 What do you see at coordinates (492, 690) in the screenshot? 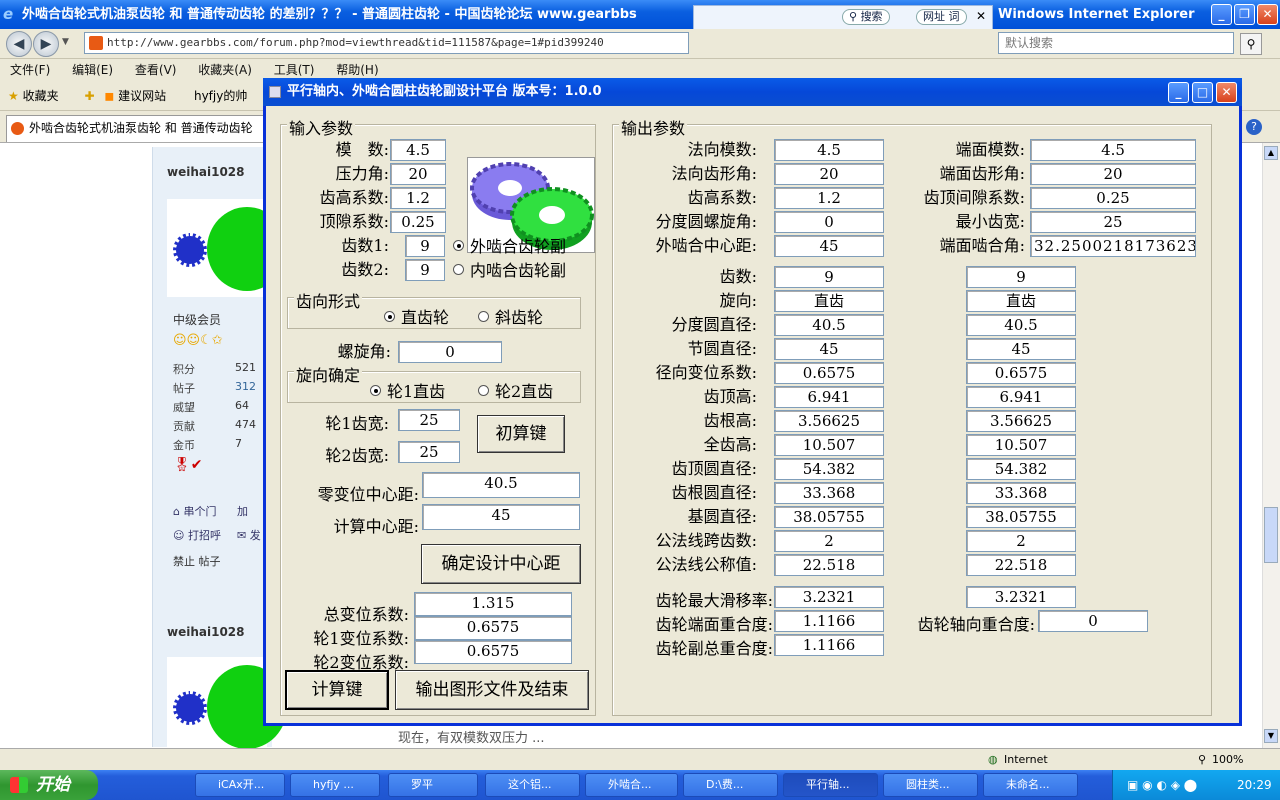
I see `export-and-exit-button: 输出图形文件及结束` at bounding box center [492, 690].